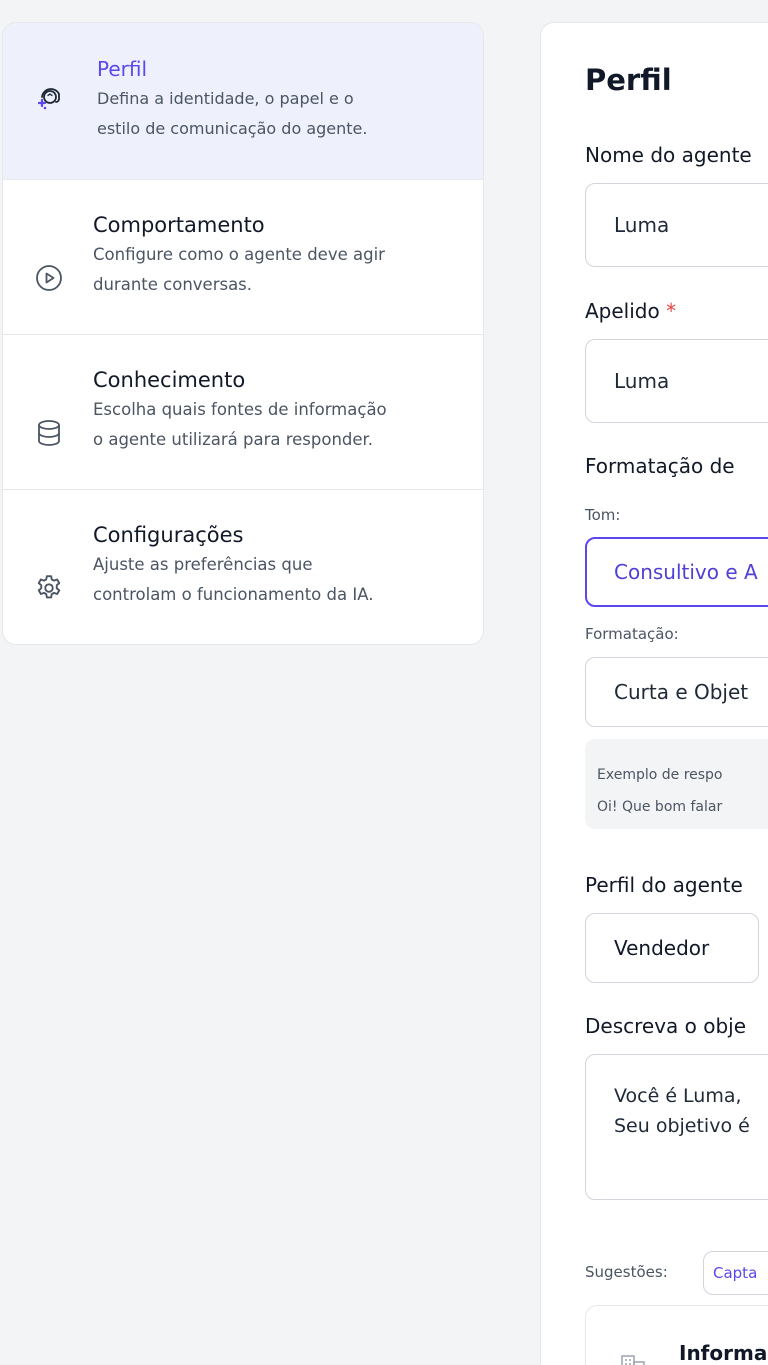  What do you see at coordinates (173, 284) in the screenshot?
I see `sidebar-item-desc: durante conversas.` at bounding box center [173, 284].